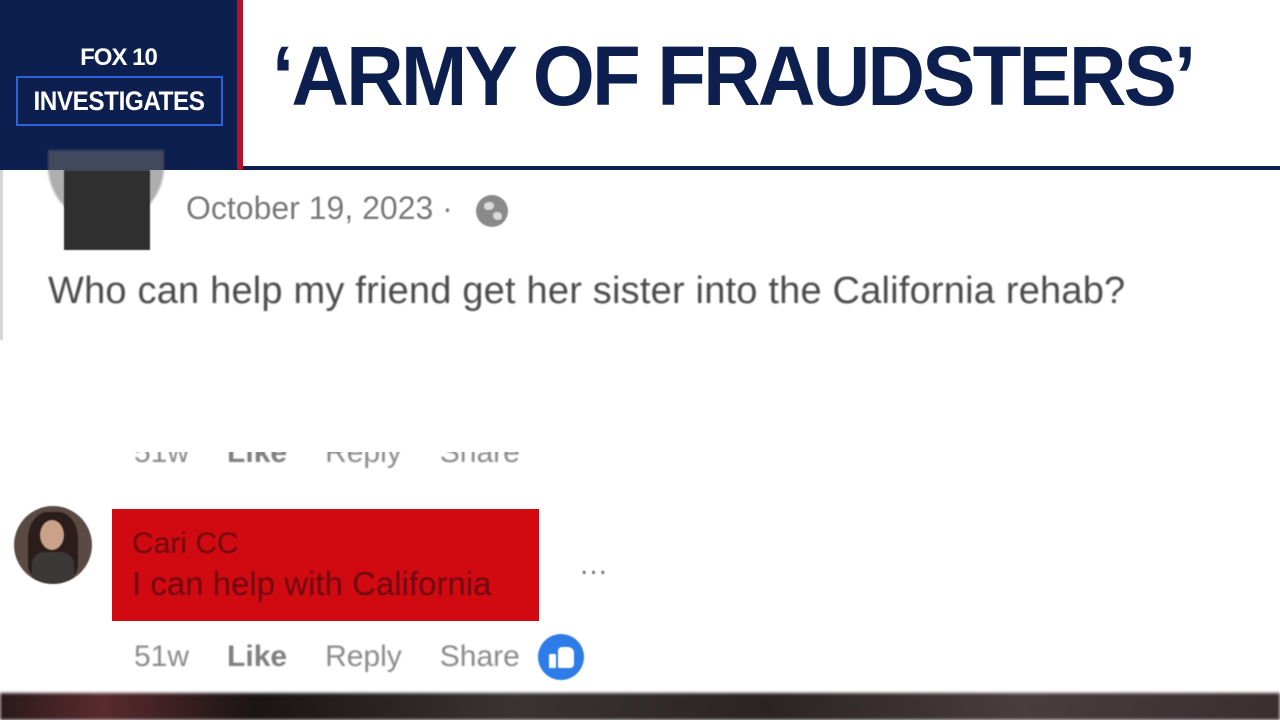  I want to click on background-video-strip, so click(640, 706).